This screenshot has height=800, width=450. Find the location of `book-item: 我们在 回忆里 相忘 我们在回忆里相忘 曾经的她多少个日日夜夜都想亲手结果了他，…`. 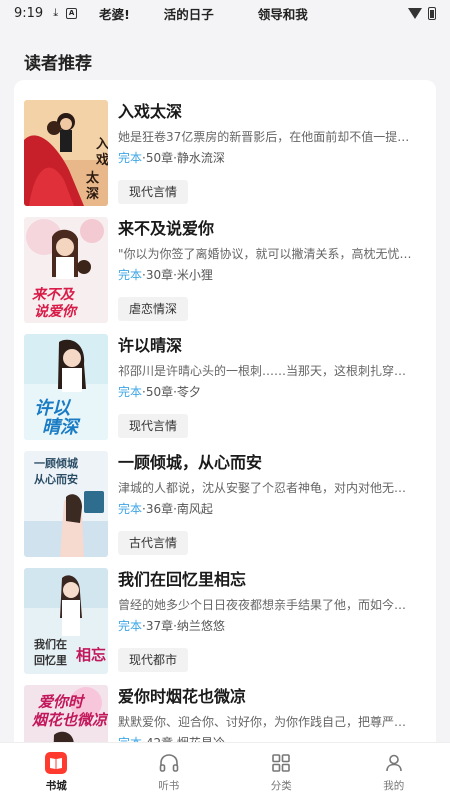

book-item: 我们在 回忆里 相忘 我们在回忆里相忘 曾经的她多少个日日夜夜都想亲手结果了他，… is located at coordinates (224, 623).